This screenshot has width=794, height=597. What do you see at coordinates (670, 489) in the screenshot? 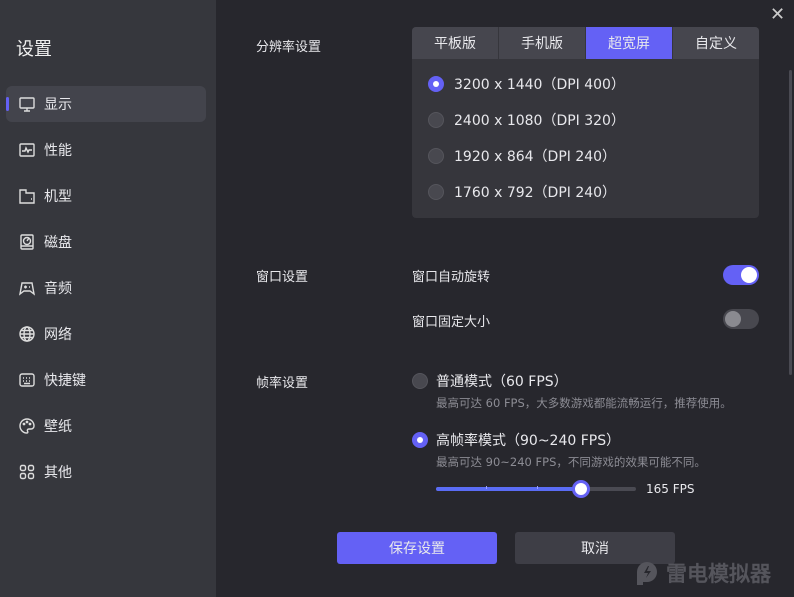
I see `fps-value: 165 FPS` at bounding box center [670, 489].